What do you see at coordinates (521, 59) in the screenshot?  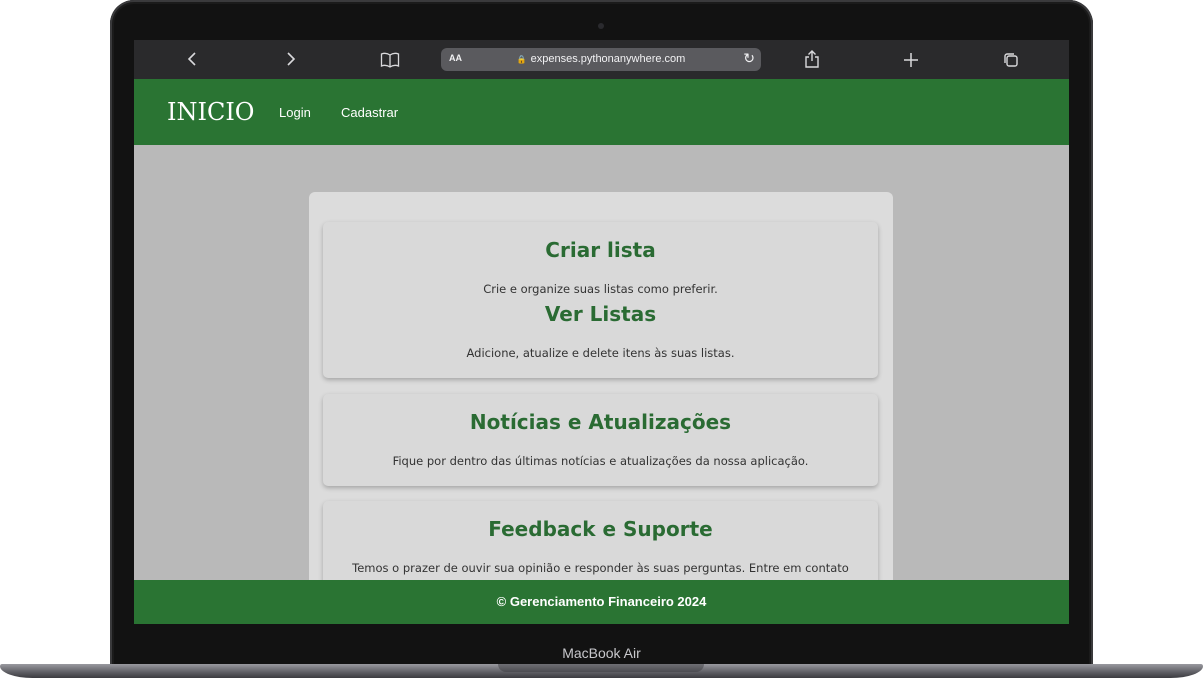 I see `lock-icon: 🔒` at bounding box center [521, 59].